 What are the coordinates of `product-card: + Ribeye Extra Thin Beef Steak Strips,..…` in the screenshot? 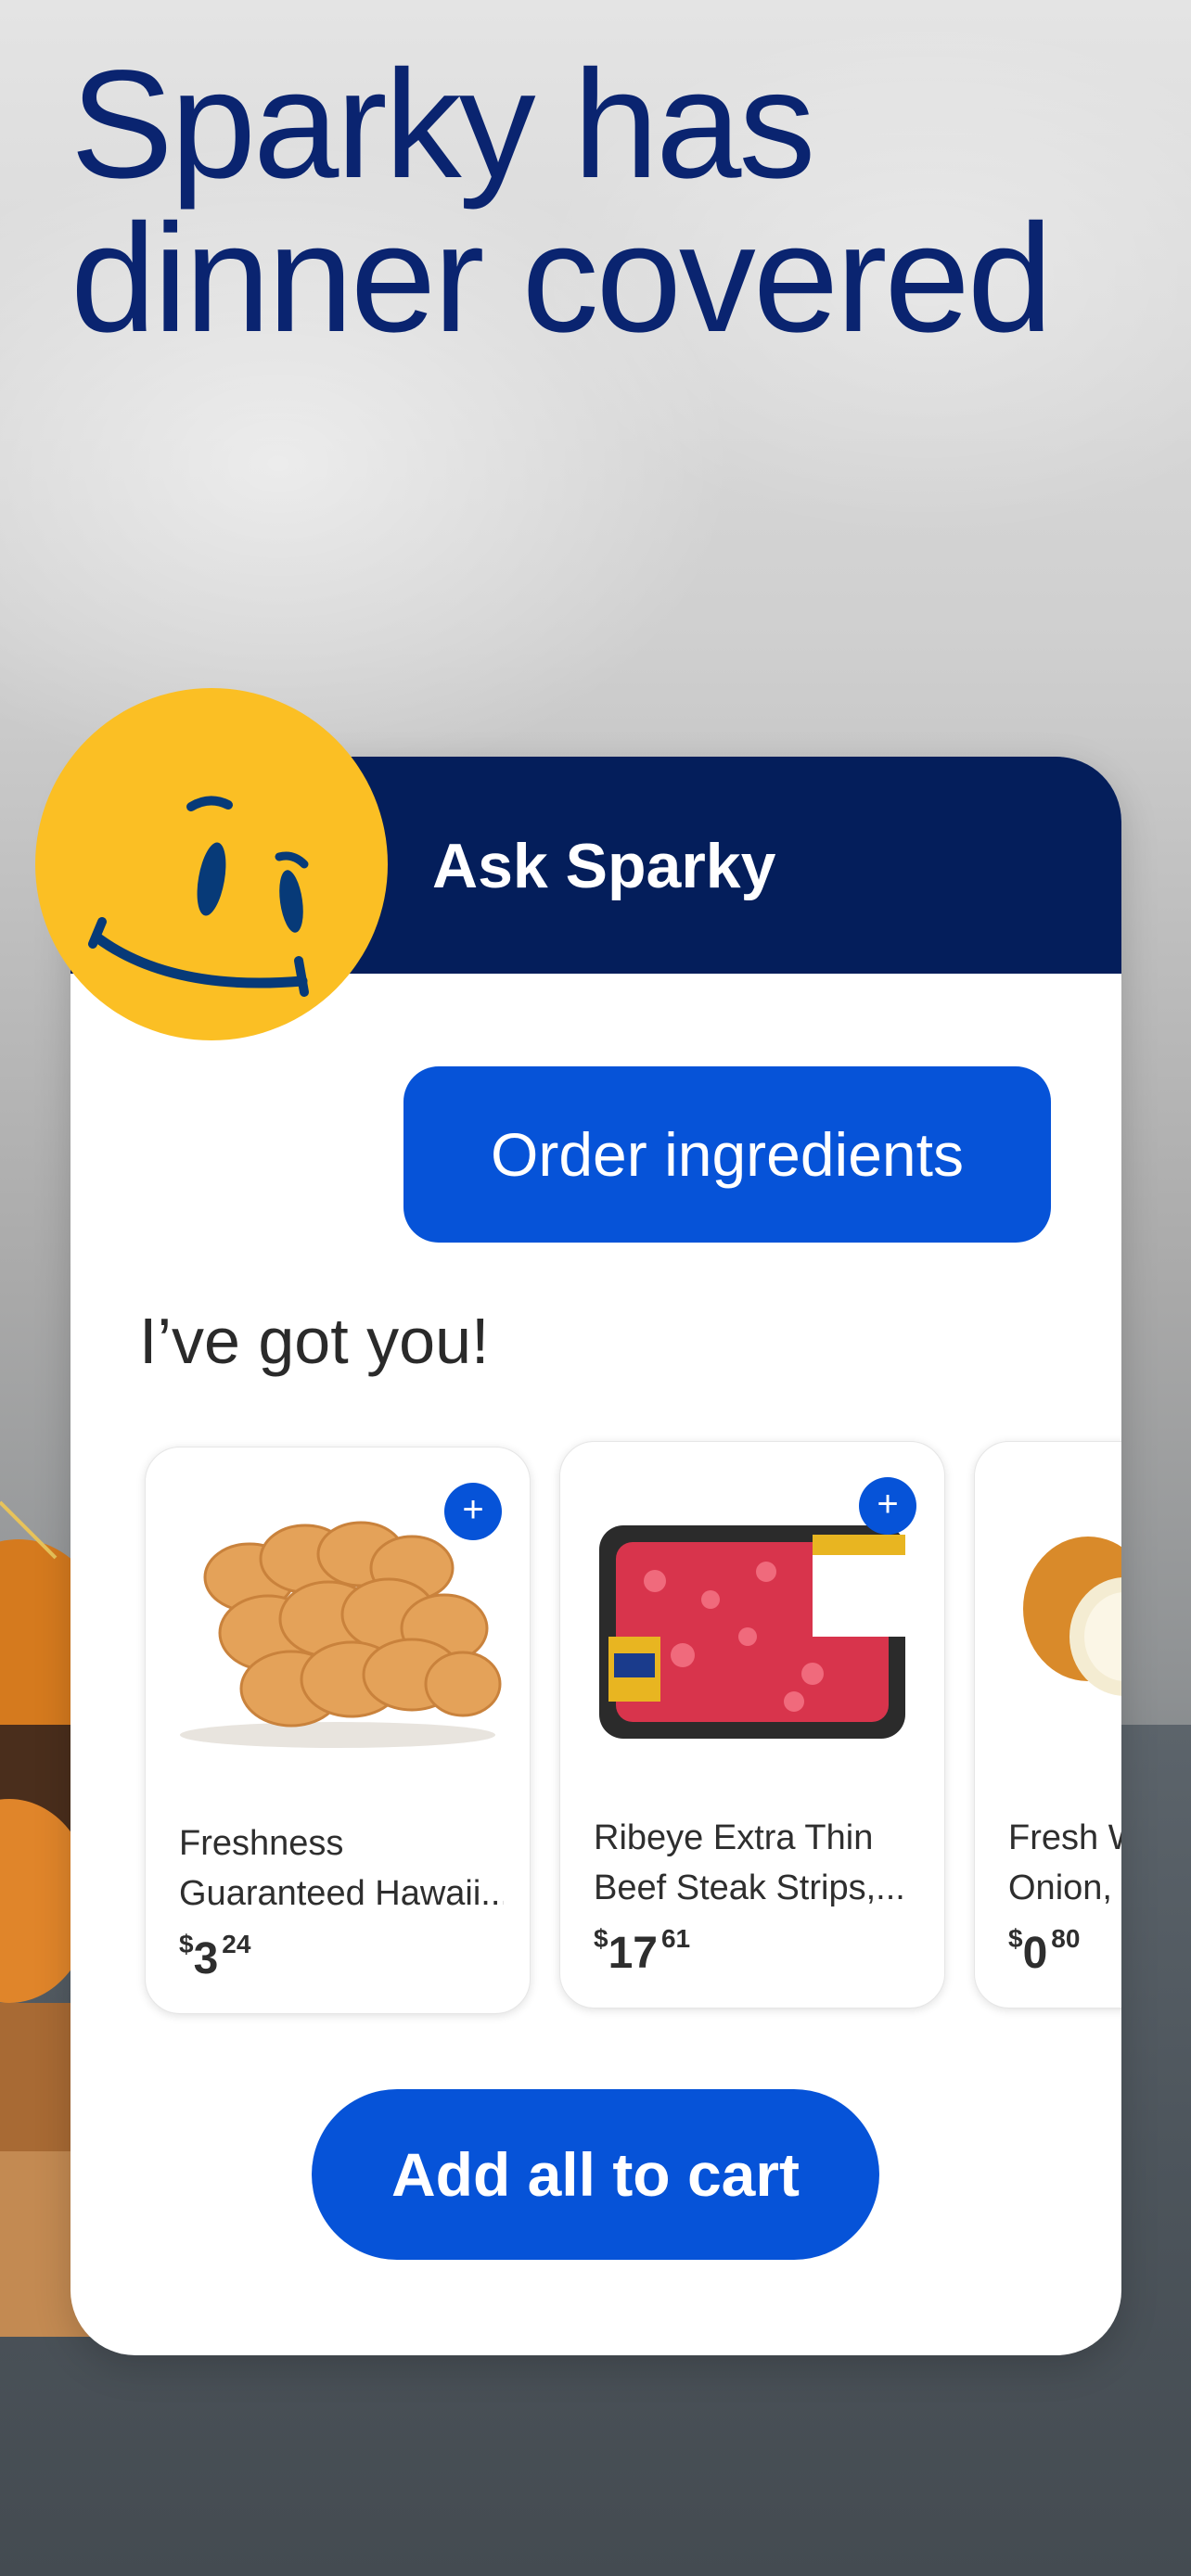 It's located at (752, 1725).